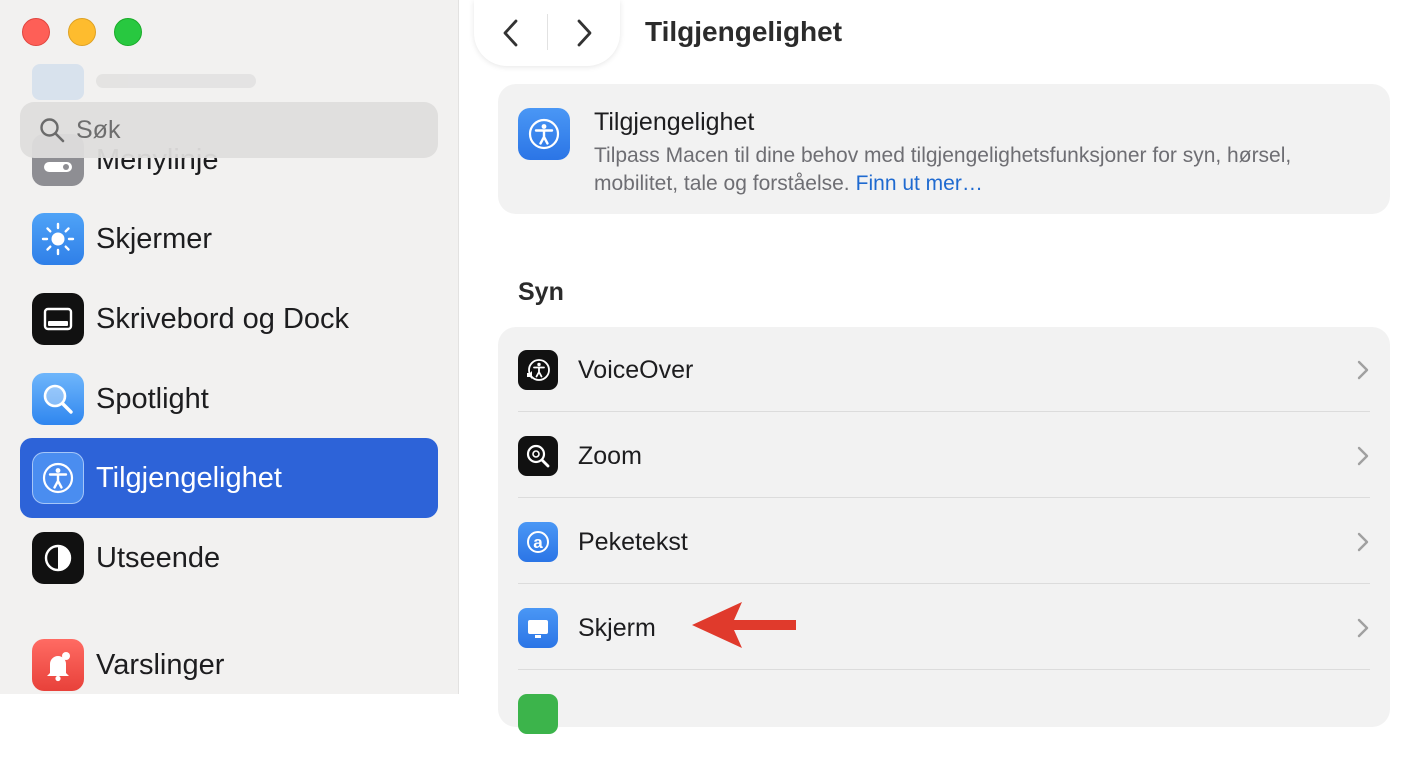  What do you see at coordinates (538, 628) in the screenshot?
I see `display-icon` at bounding box center [538, 628].